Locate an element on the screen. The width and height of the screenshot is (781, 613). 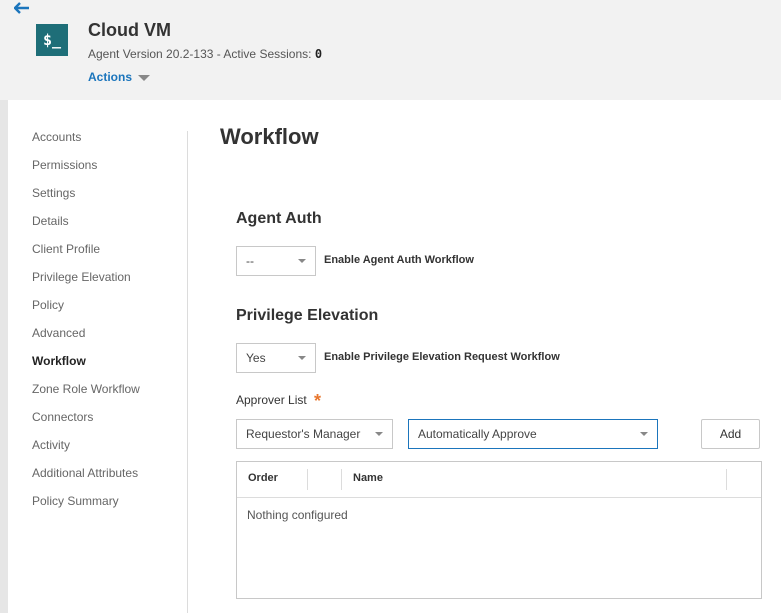
sidebar-item-accounts: Accounts is located at coordinates (107, 142).